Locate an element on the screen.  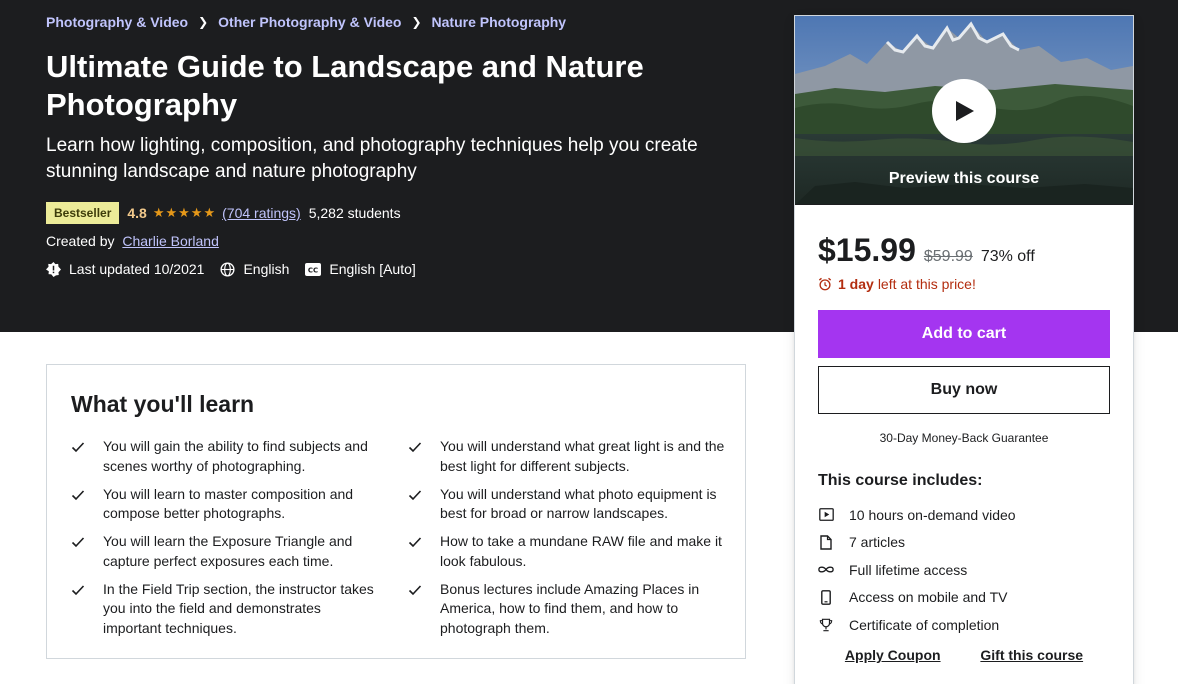
original-price: $59.99 is located at coordinates (948, 256).